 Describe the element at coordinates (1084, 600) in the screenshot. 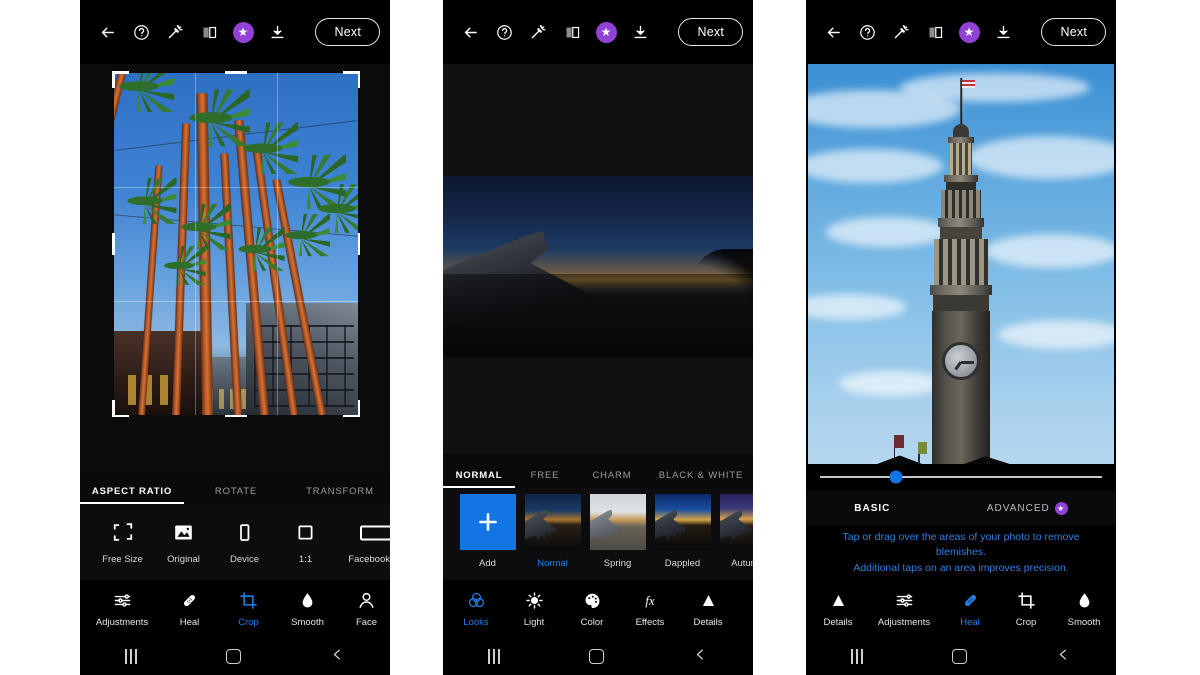

I see `droplet-icon` at that location.